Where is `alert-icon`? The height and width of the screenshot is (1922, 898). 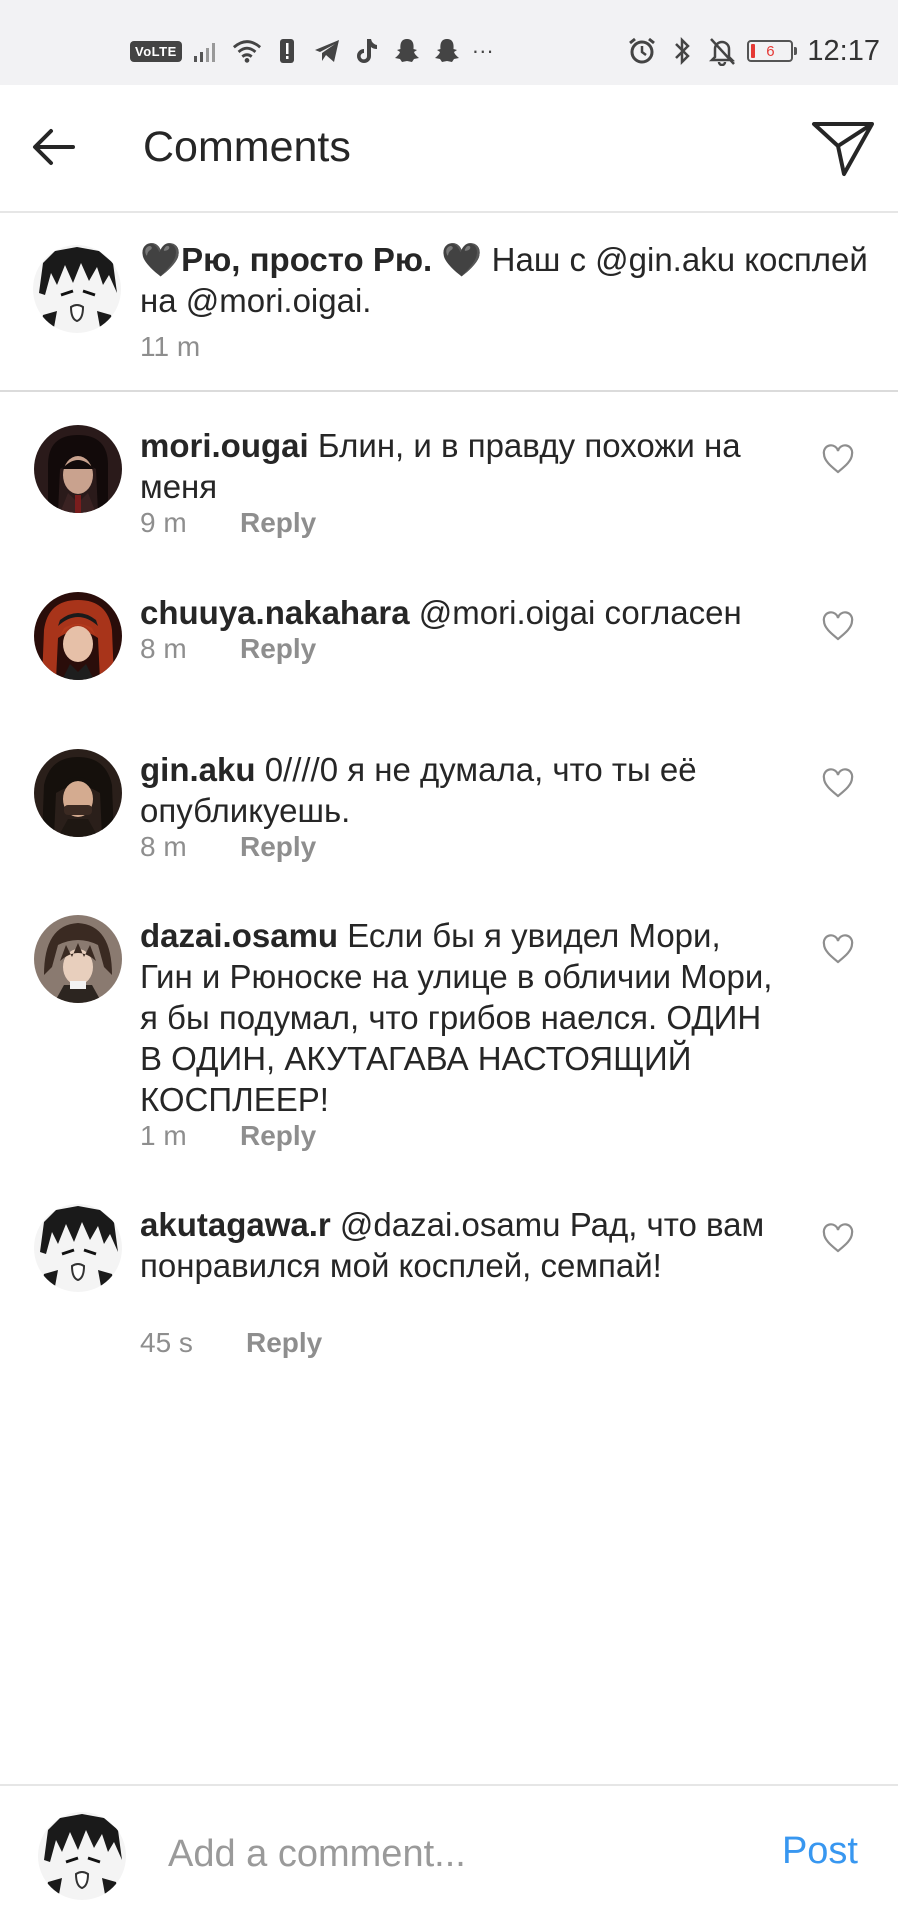
alert-icon is located at coordinates (287, 51).